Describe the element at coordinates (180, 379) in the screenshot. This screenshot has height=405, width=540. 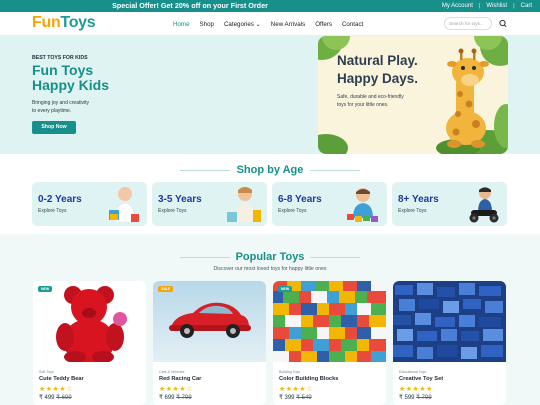
I see `product-name: Red Racing Car` at that location.